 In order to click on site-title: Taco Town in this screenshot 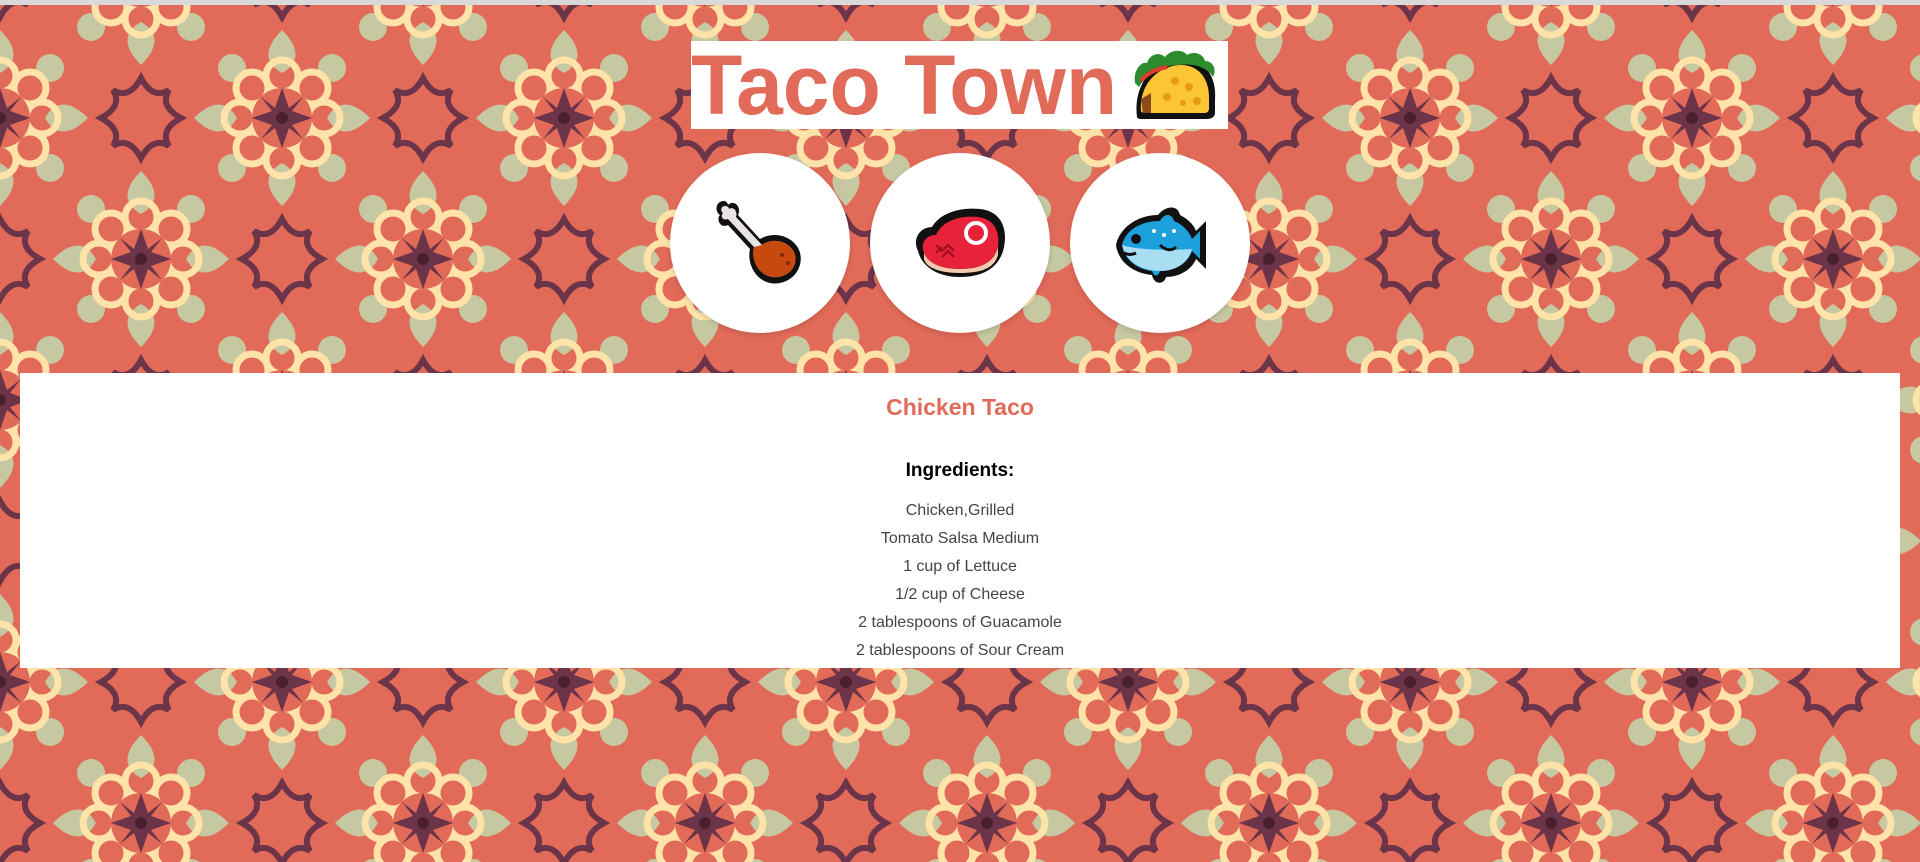, I will do `click(904, 85)`.